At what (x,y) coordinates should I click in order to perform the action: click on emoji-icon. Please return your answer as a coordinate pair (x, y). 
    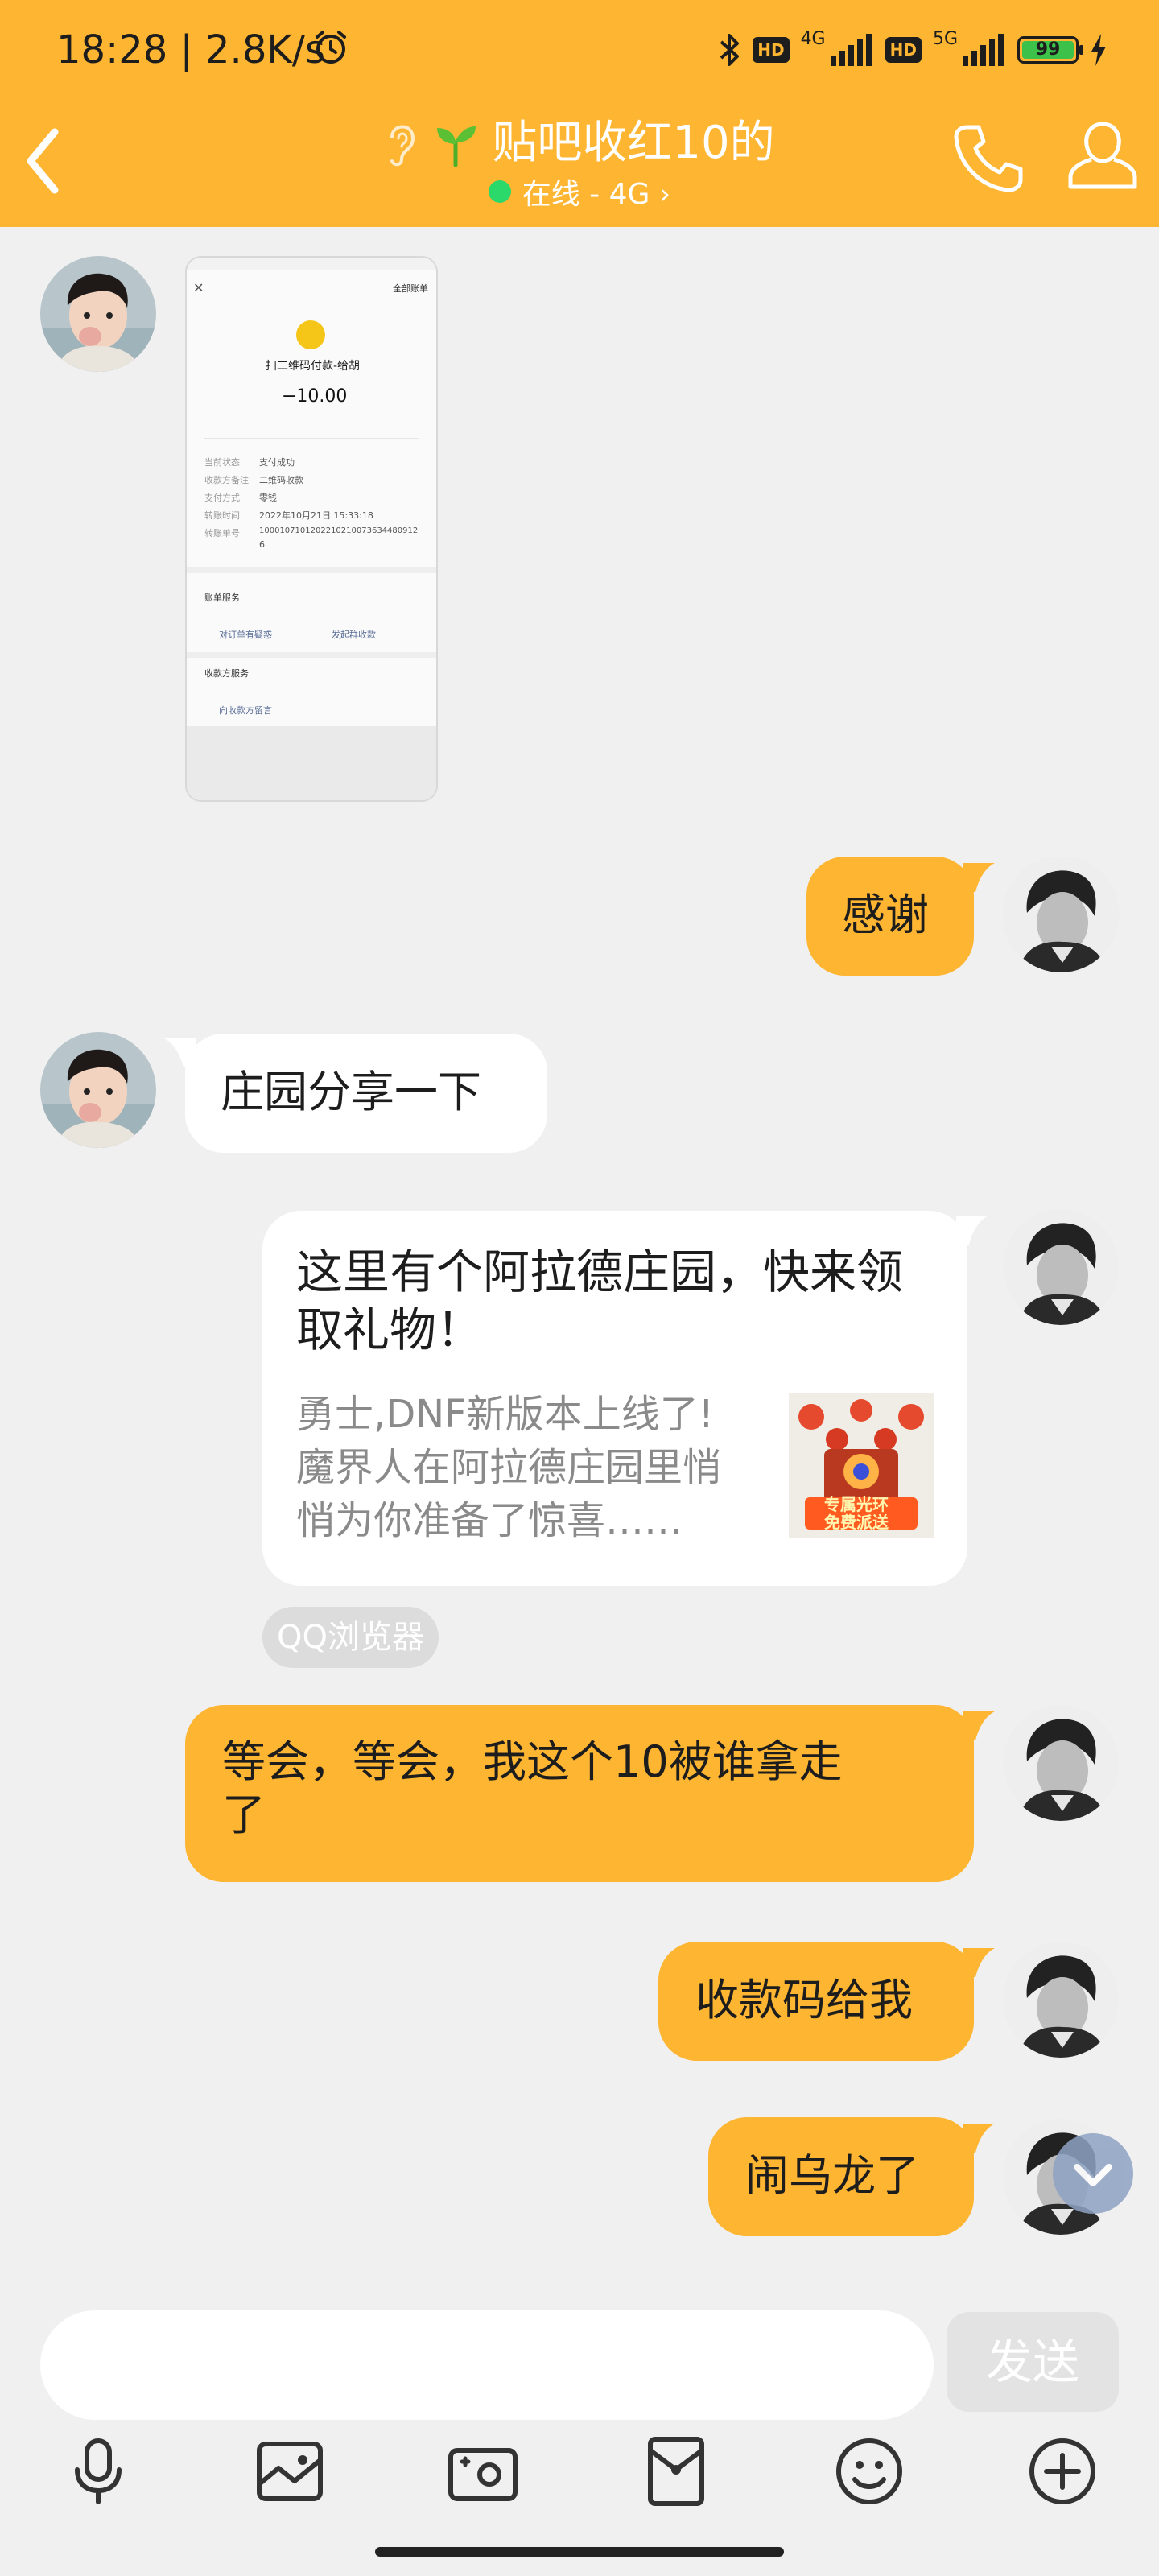
    Looking at the image, I should click on (869, 2471).